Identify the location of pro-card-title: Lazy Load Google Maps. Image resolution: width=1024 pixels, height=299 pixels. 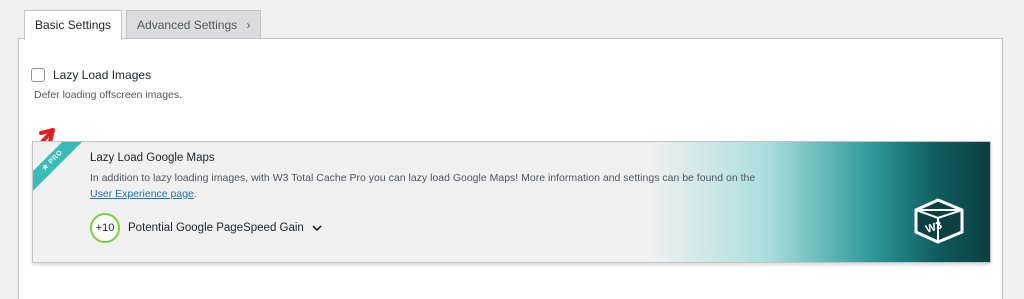
(152, 158).